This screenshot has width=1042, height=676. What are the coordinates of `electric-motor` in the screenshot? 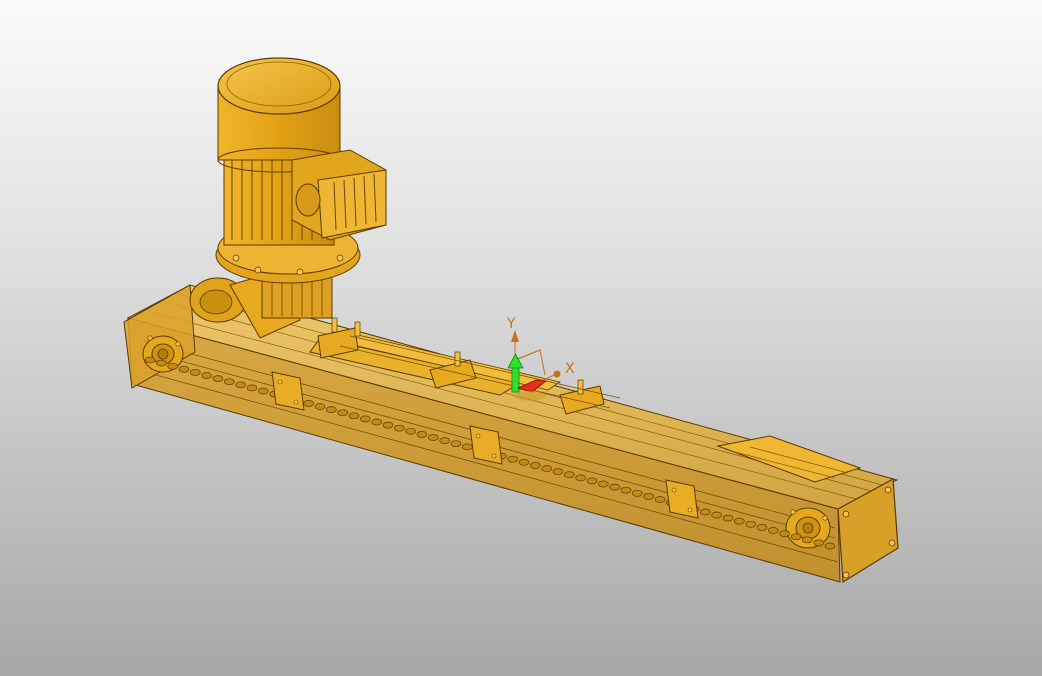 It's located at (301, 170).